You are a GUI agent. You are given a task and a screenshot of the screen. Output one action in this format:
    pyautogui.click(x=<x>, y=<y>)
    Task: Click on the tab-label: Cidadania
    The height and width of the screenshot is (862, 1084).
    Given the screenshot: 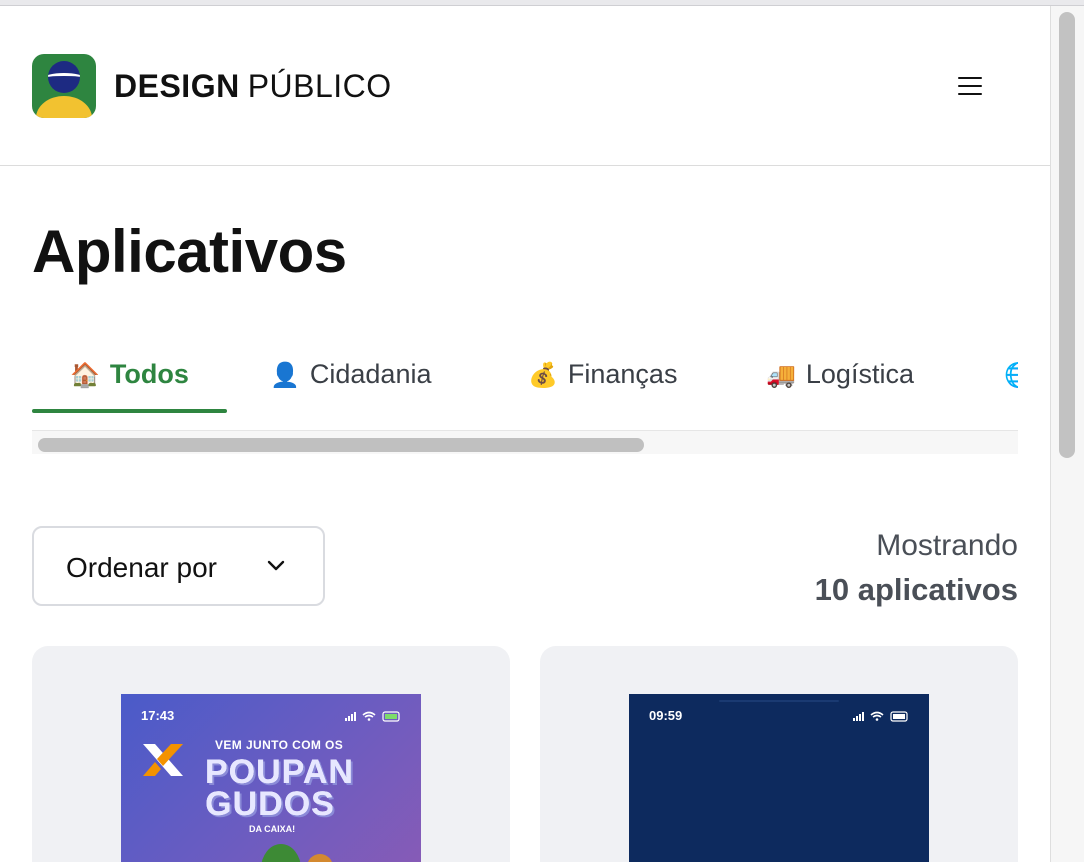 What is the action you would take?
    pyautogui.click(x=370, y=374)
    